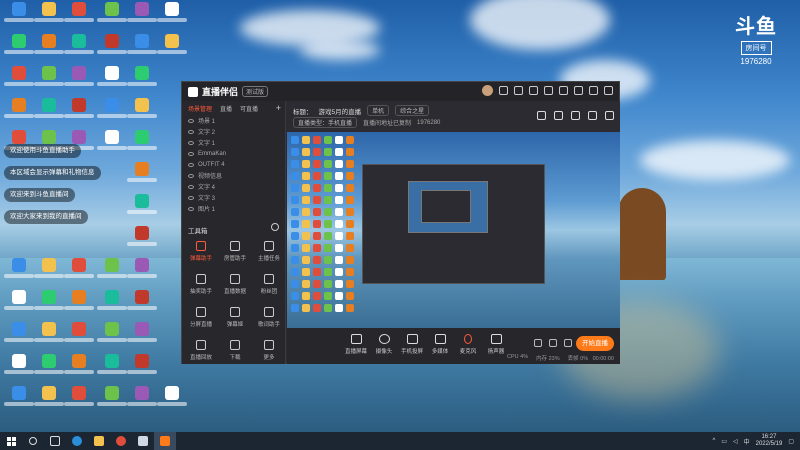 The height and width of the screenshot is (450, 800). What do you see at coordinates (233, 197) in the screenshot?
I see `scene-item: 文字 3` at bounding box center [233, 197].